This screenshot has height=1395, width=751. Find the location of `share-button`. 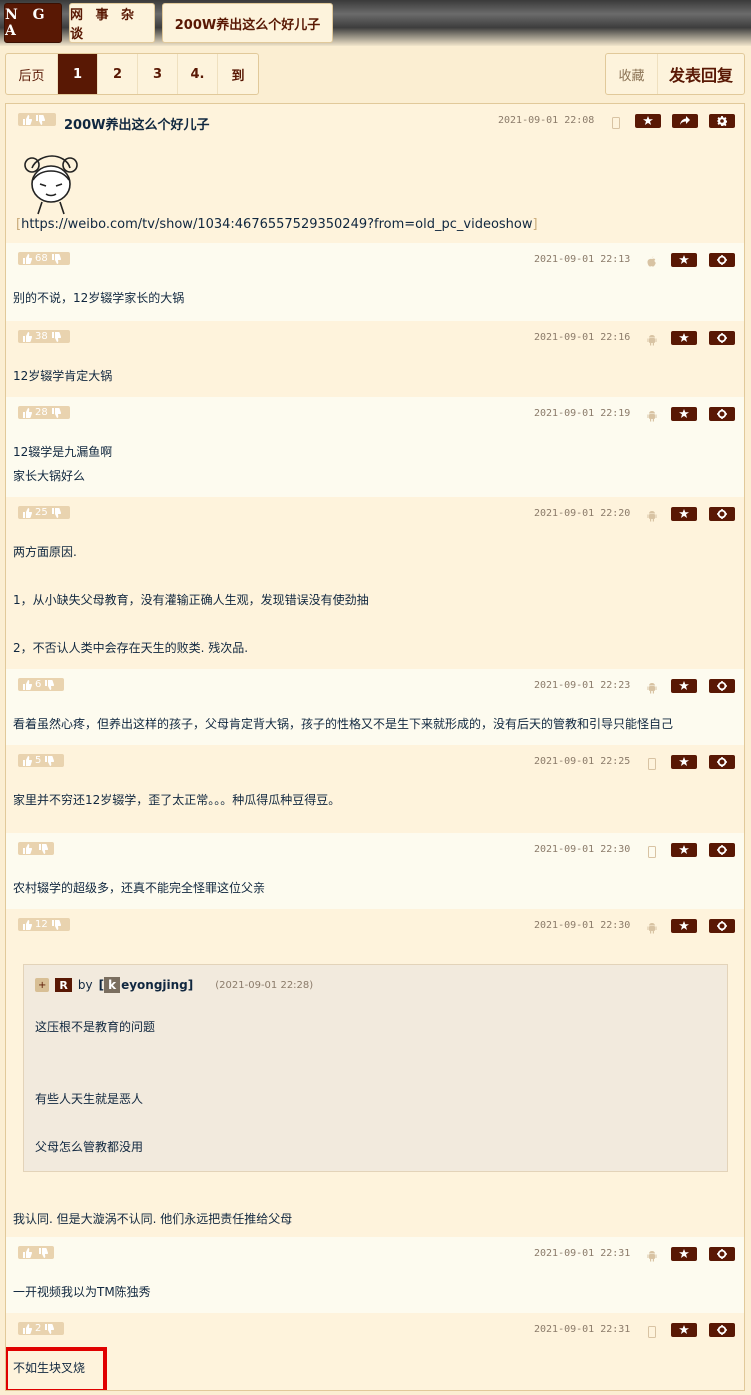

share-button is located at coordinates (685, 121).